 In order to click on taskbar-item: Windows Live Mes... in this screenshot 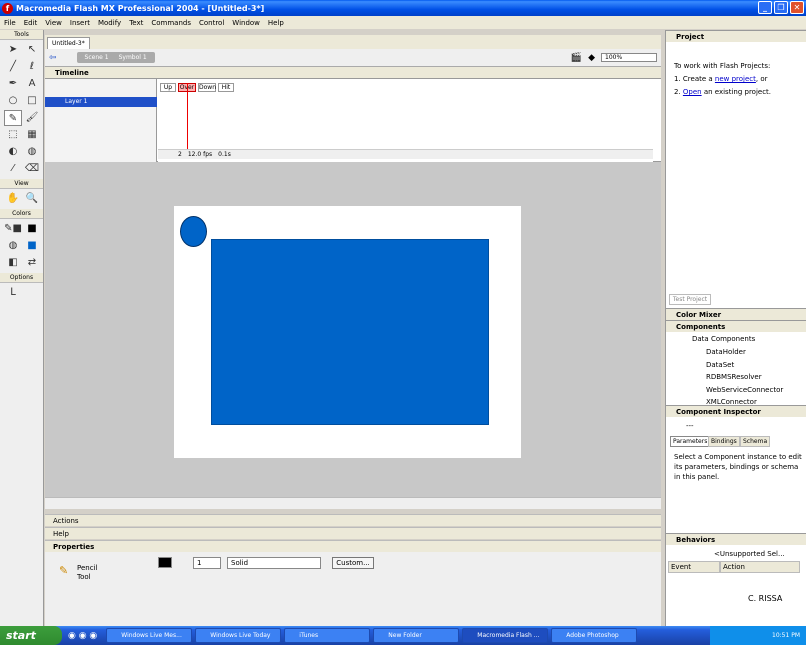, I will do `click(149, 635)`.